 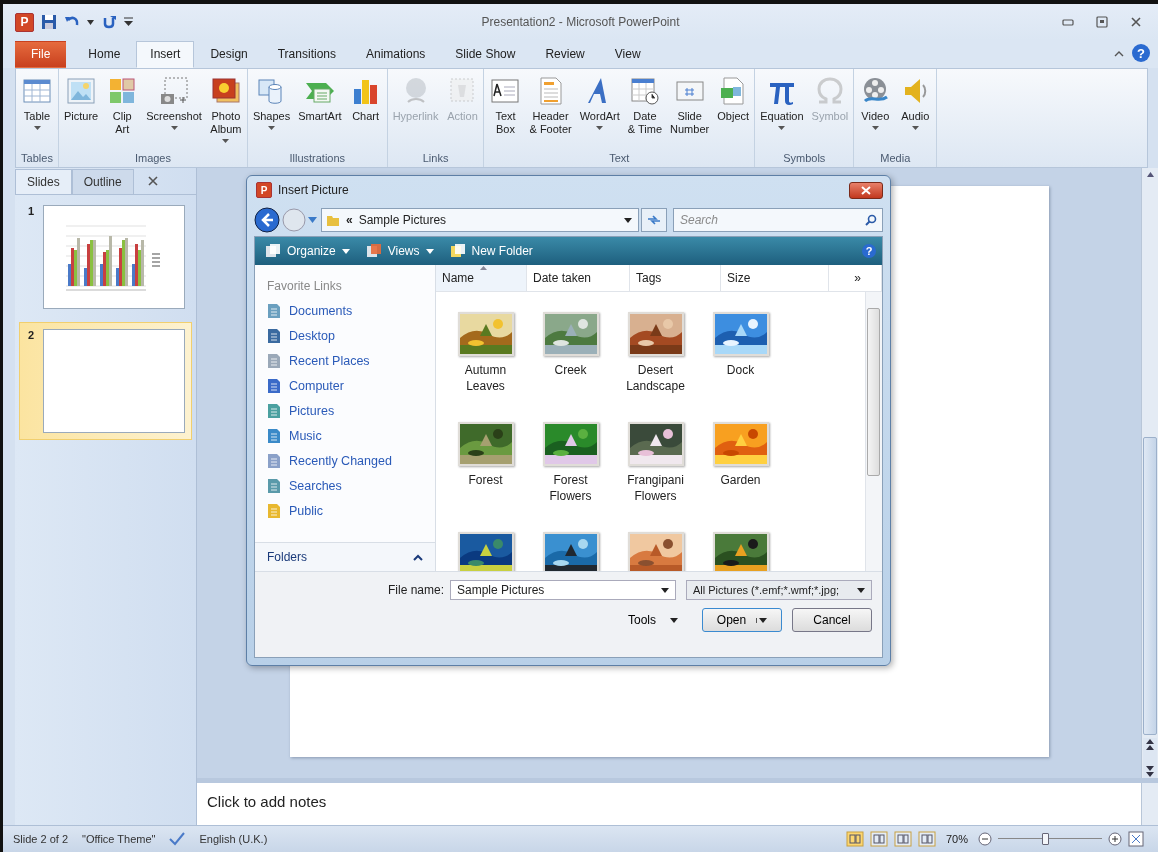 I want to click on ribbon-tab: Design, so click(x=229, y=54).